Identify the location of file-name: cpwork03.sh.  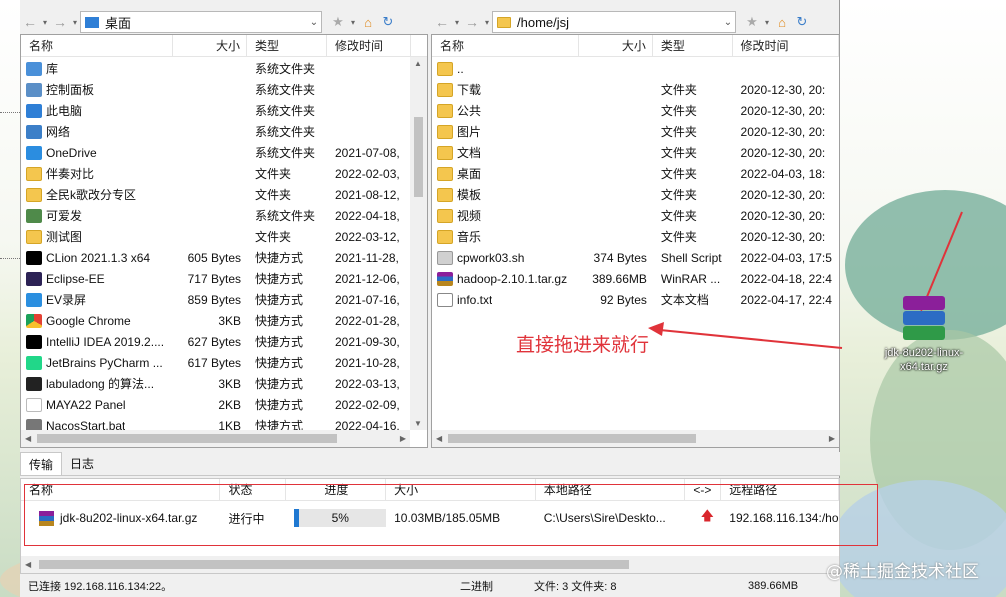
(491, 257).